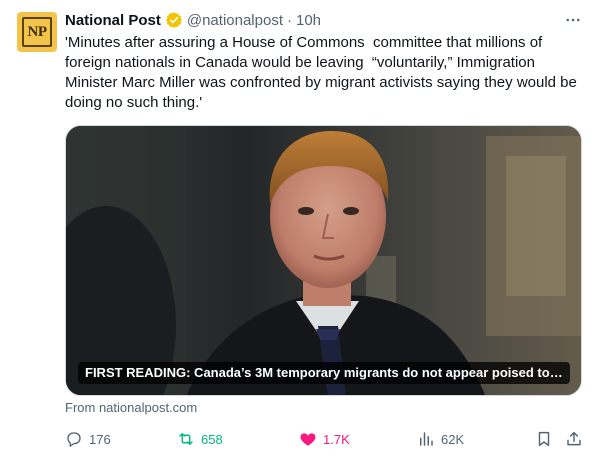 This screenshot has width=609, height=461. Describe the element at coordinates (74, 439) in the screenshot. I see `reply-icon` at that location.